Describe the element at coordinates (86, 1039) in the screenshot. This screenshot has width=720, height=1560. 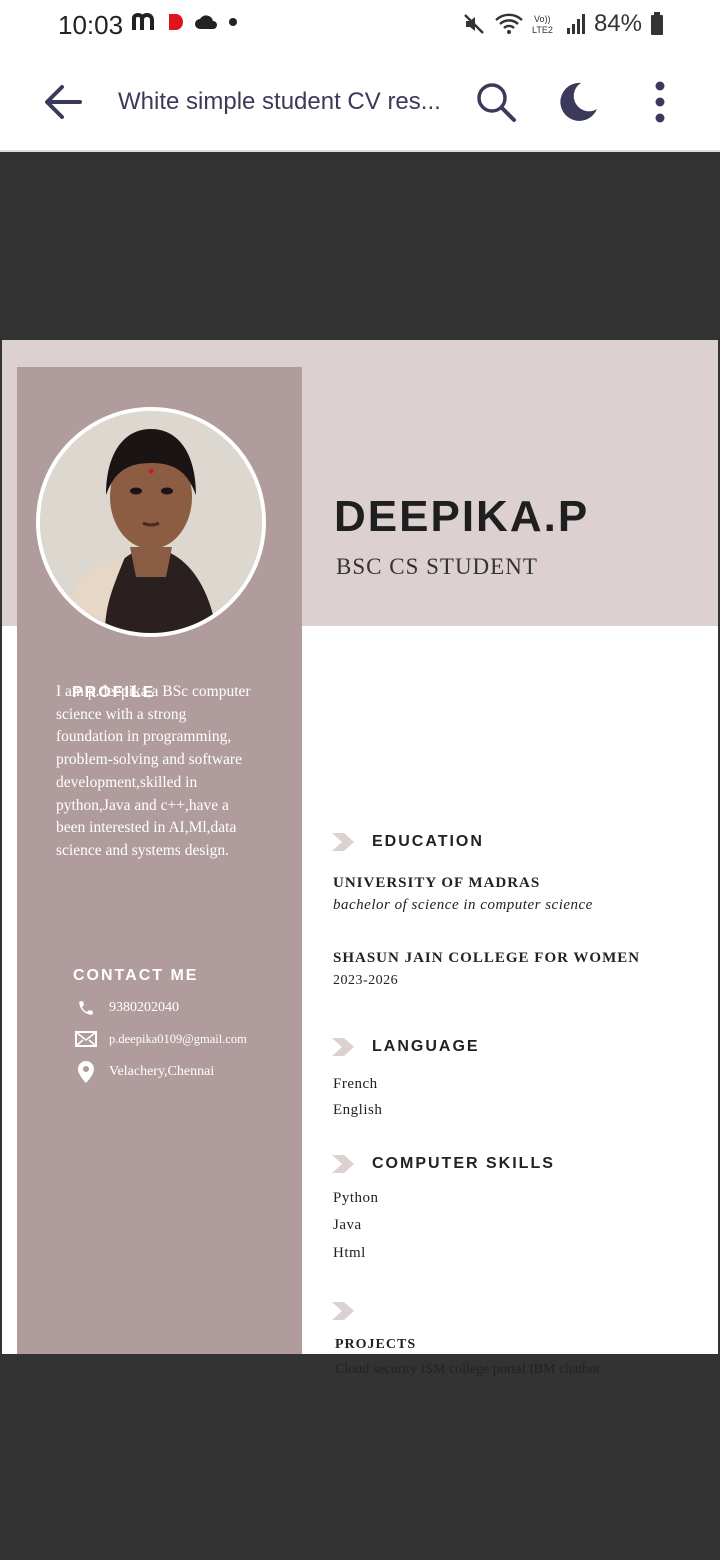
I see `email-icon` at that location.